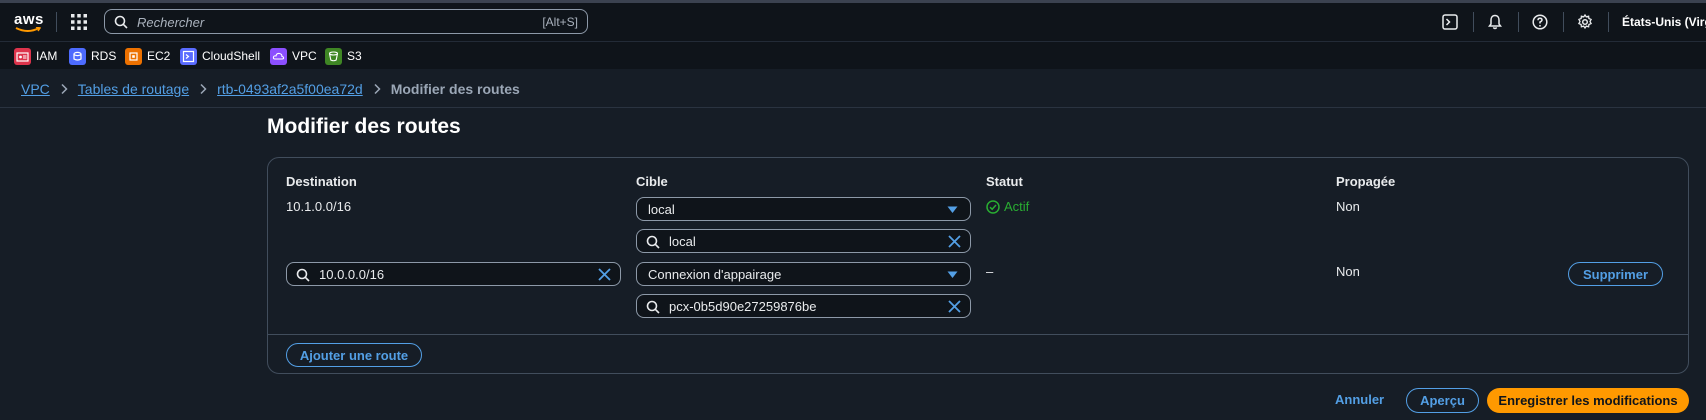 This screenshot has width=1706, height=420. I want to click on services-menu-icon, so click(79, 22).